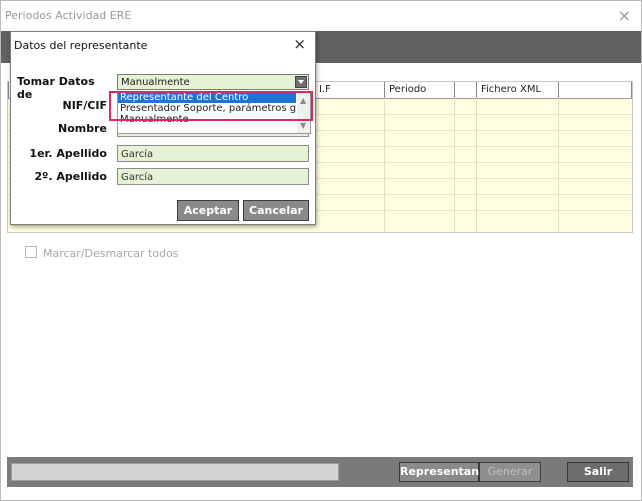 This screenshot has width=642, height=501. I want to click on apellido2-field: García, so click(213, 176).